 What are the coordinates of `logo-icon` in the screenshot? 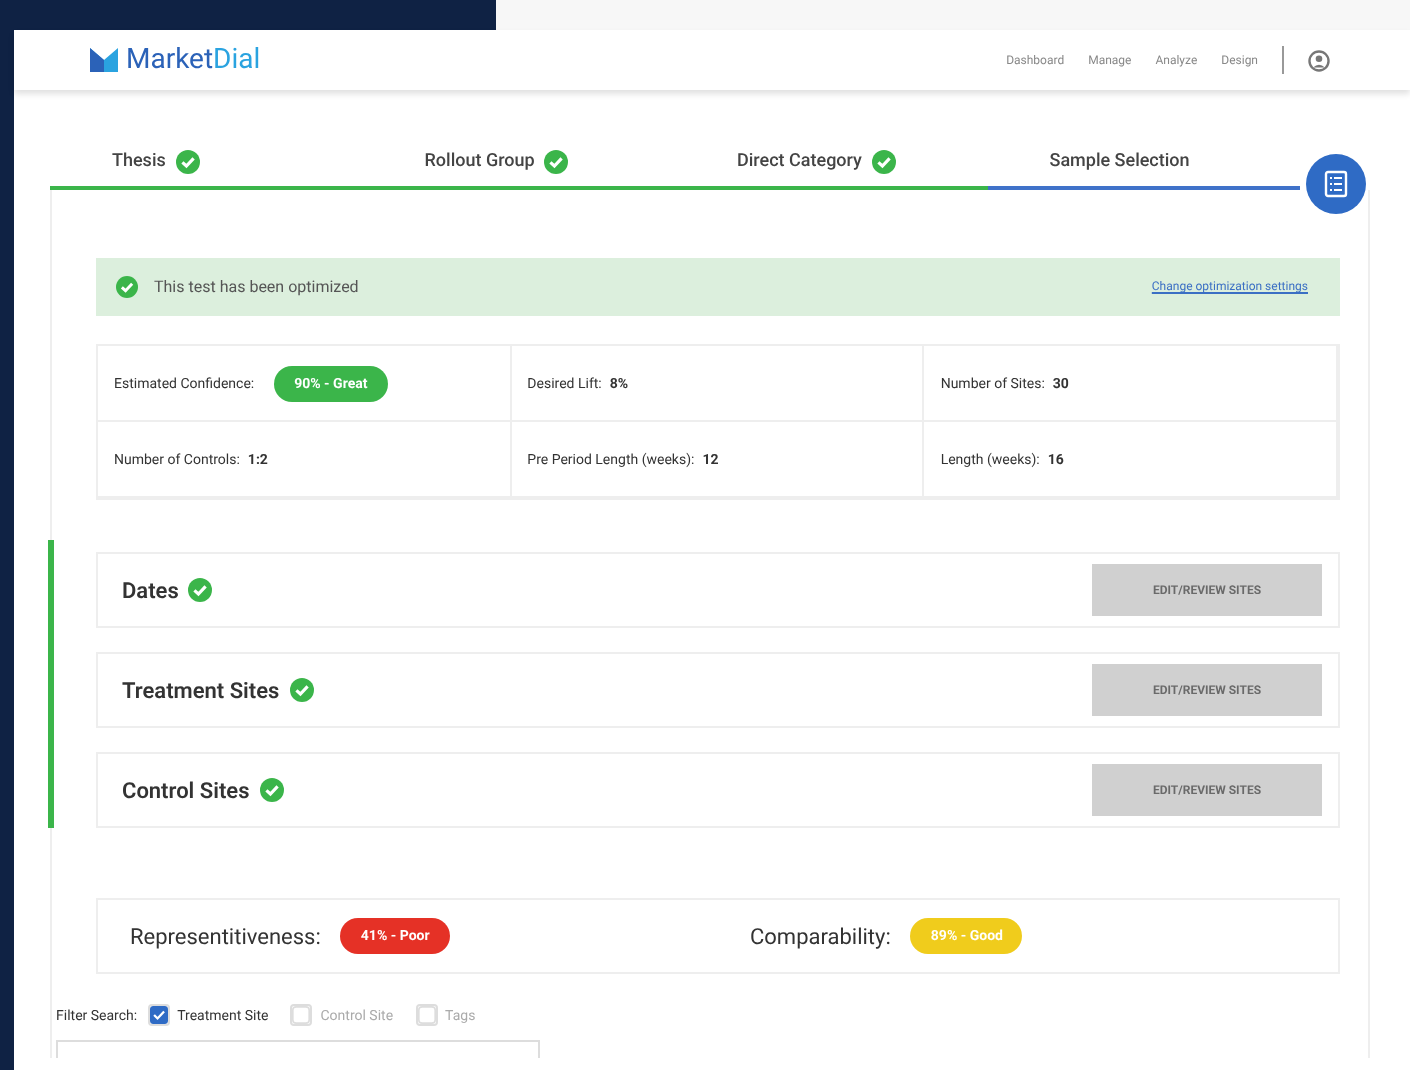 It's located at (104, 60).